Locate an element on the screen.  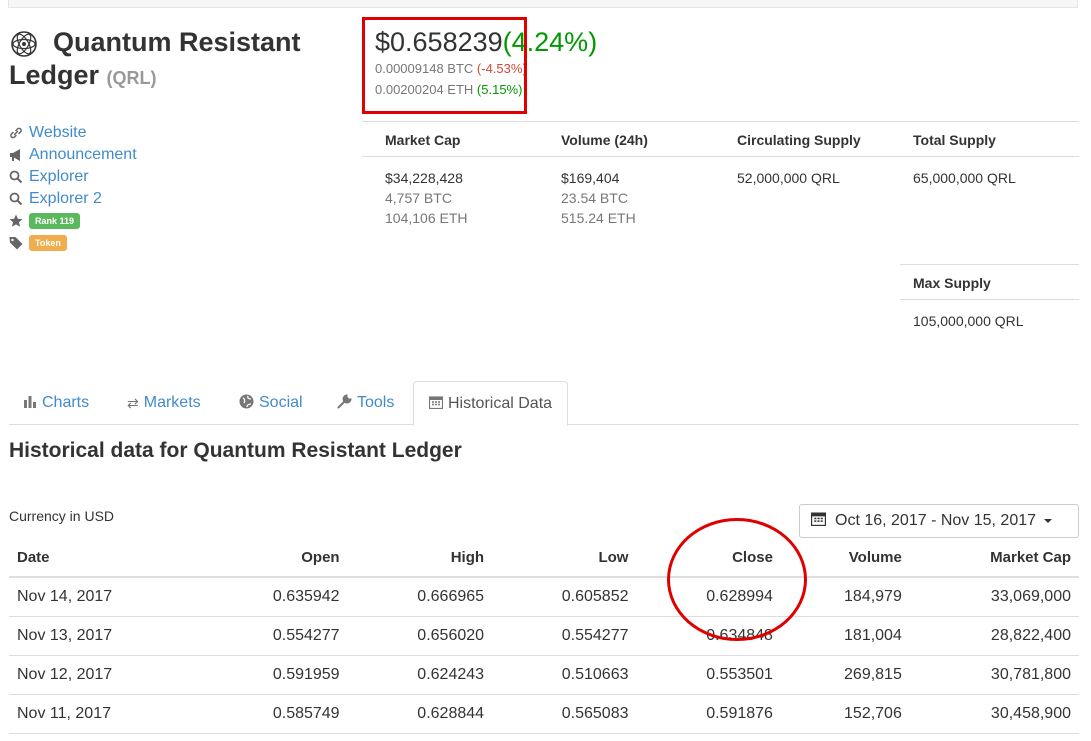
coin-header: Quantum Resistant Ledger (QRL) is located at coordinates (179, 60).